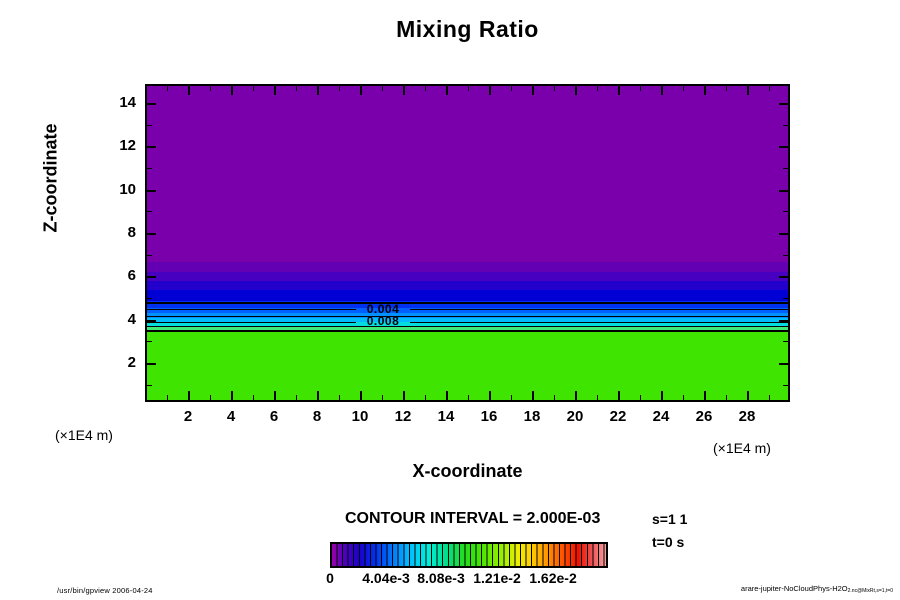  I want to click on contour-interval-label: CONTOUR INTERVAL = 2.000E-03, so click(473, 518).